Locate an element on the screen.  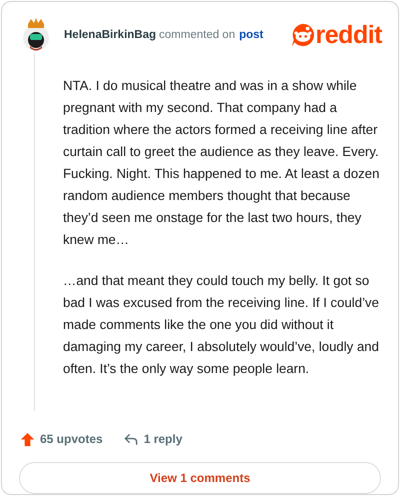
view-comments-button: View 1 comments is located at coordinates (200, 478).